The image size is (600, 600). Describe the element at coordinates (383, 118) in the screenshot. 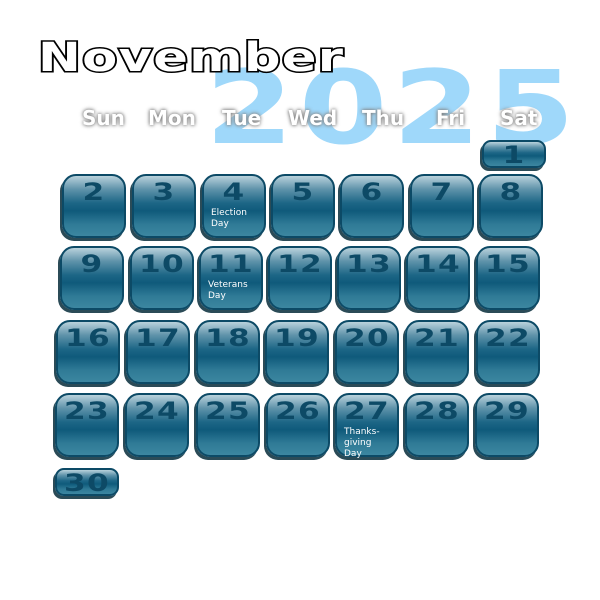

I see `weekday-thu: Thu` at that location.